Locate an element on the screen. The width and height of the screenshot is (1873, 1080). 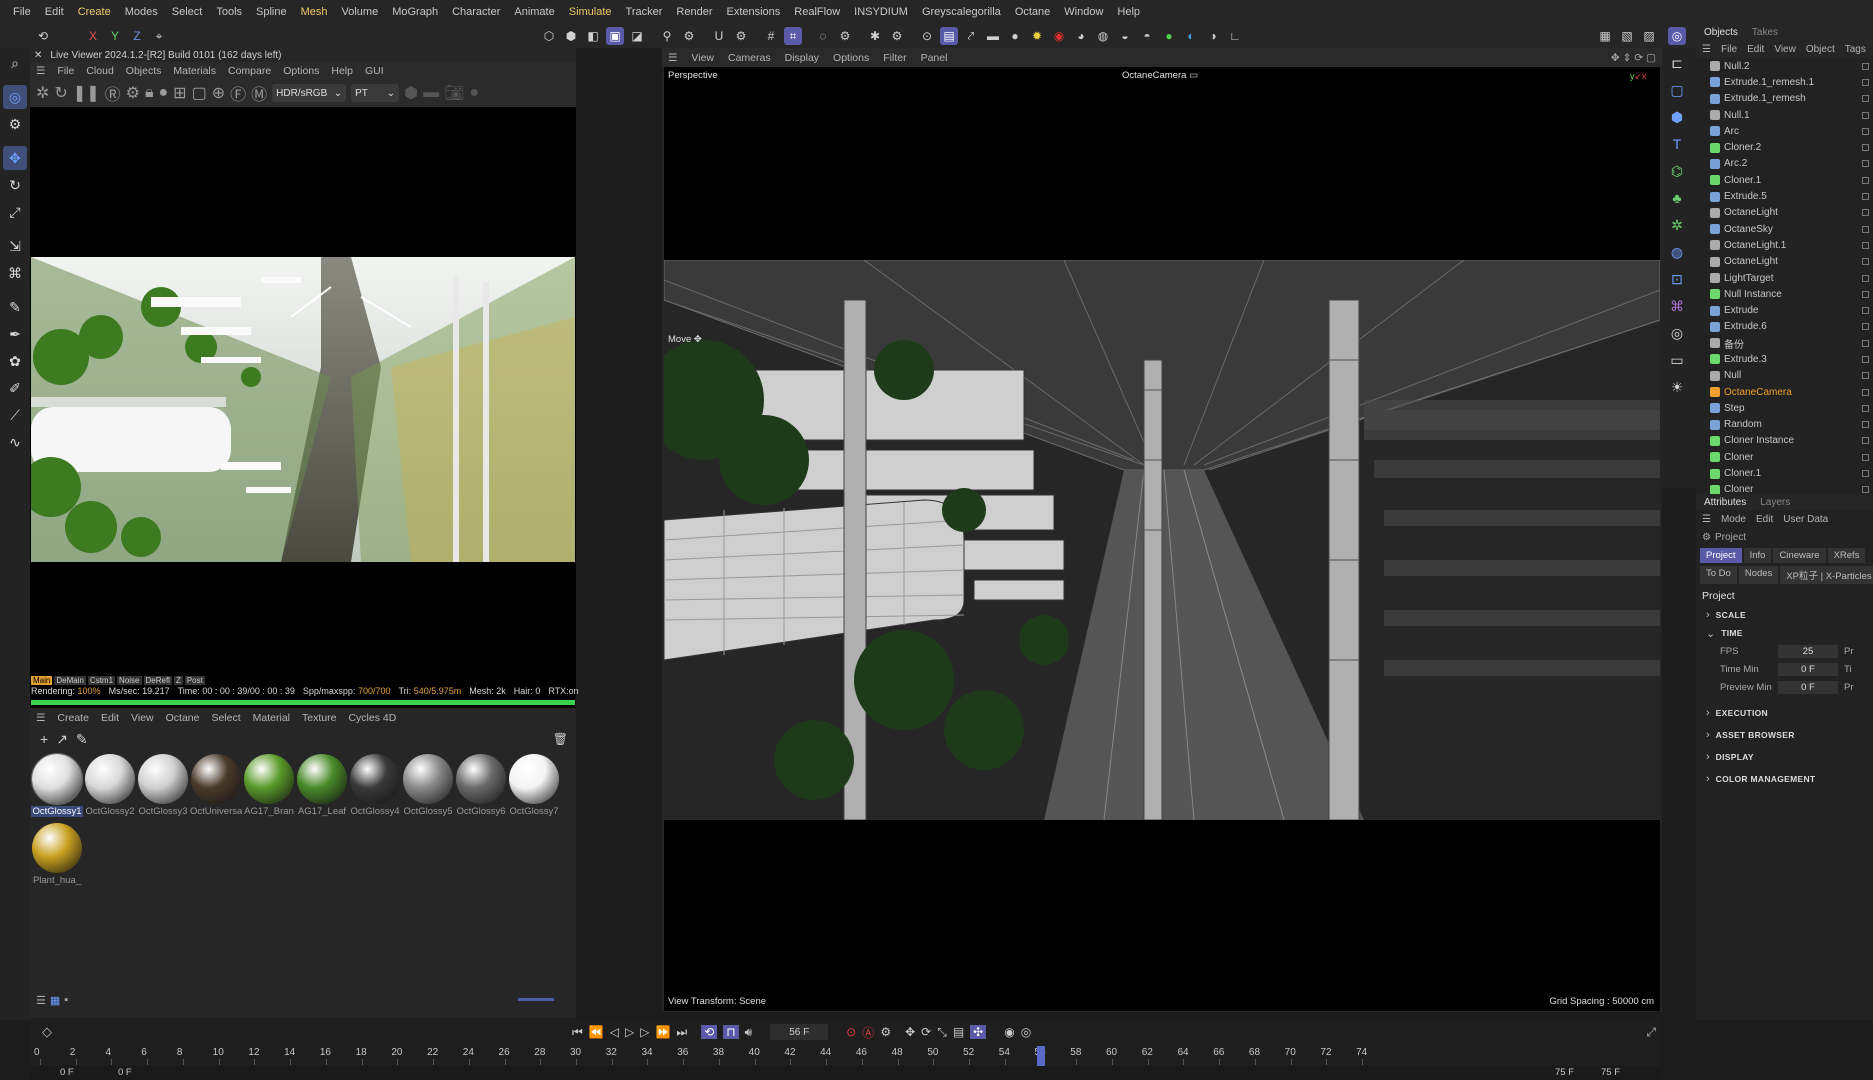
object-row: Cloner.2 is located at coordinates (1784, 147).